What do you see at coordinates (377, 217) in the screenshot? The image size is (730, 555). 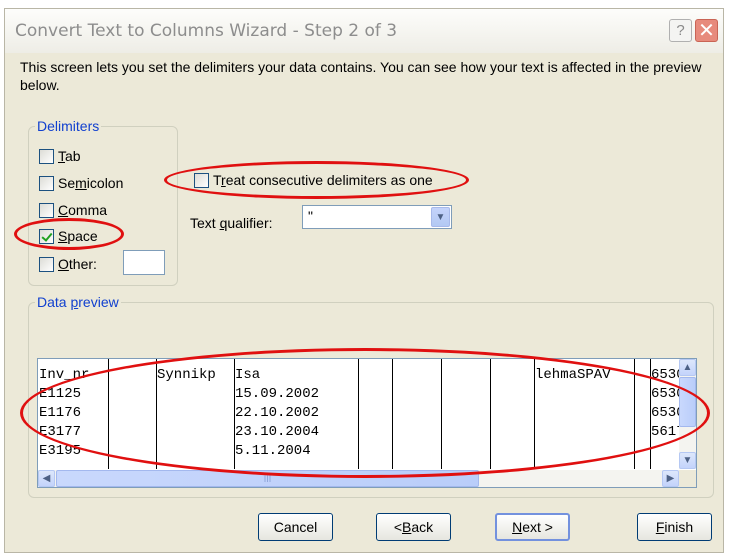 I see `text-qualifier-select: " ▼` at bounding box center [377, 217].